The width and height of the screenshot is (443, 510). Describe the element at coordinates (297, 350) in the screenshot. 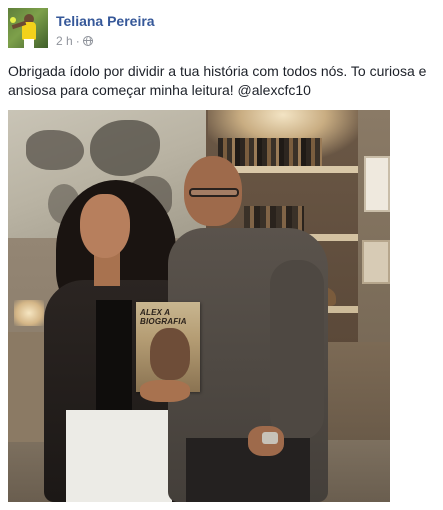

I see `photo-man-arm` at that location.